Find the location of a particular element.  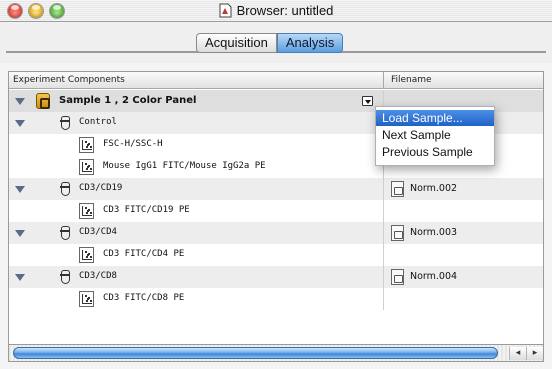

window-title-area: Browser: untitled is located at coordinates (276, 10).